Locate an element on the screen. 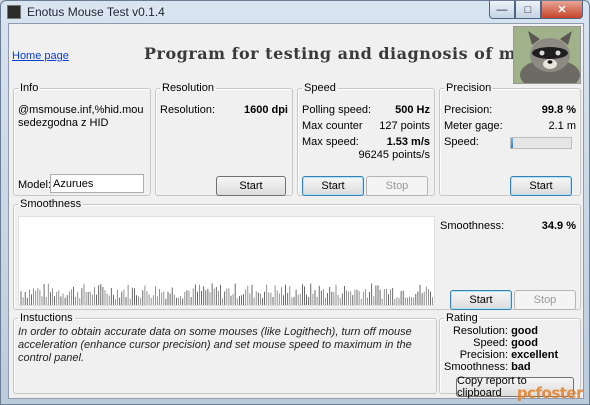 This screenshot has height=405, width=590. rating-smoothness-label: Smoothness: is located at coordinates (476, 367).